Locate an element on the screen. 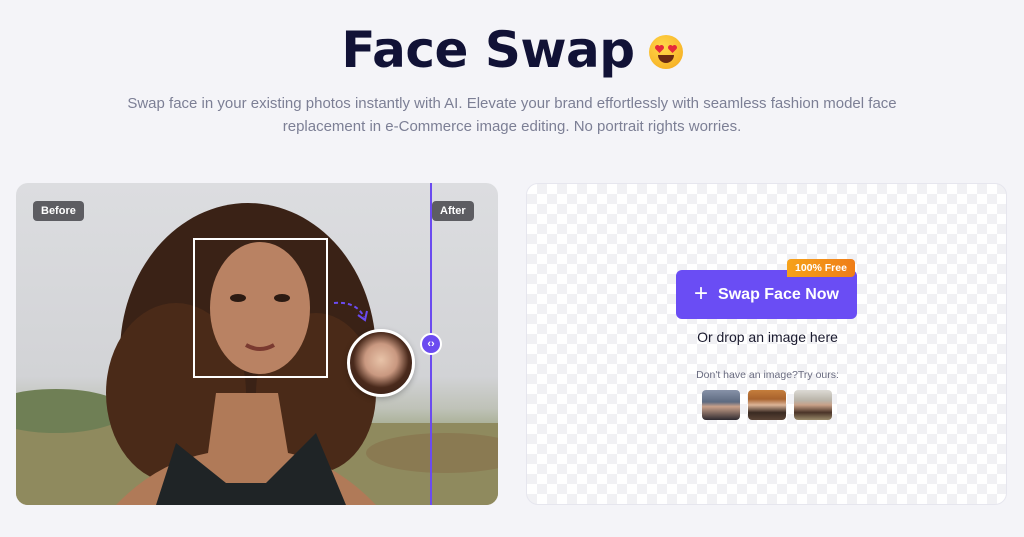 The image size is (1024, 537). face-detection-box is located at coordinates (260, 308).